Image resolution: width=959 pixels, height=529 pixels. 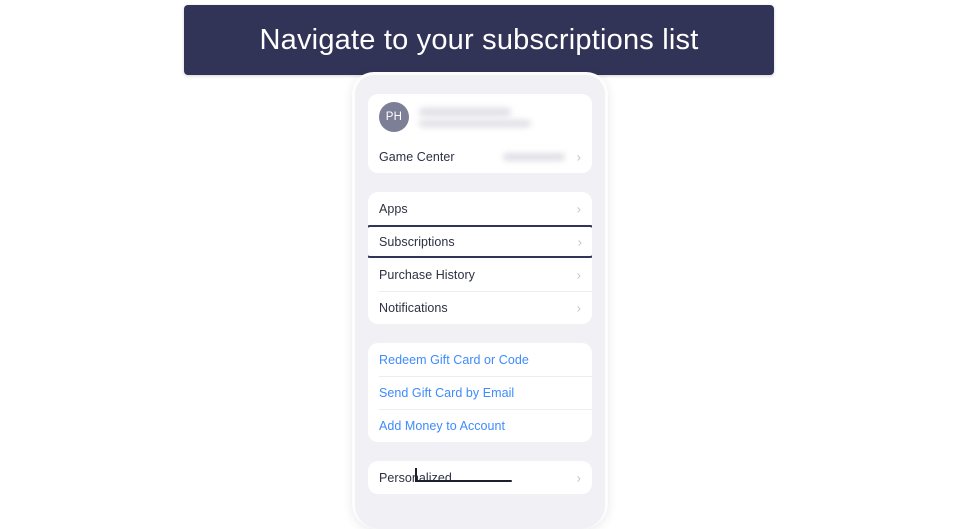 What do you see at coordinates (447, 392) in the screenshot?
I see `action-send-gift-card-label: Send Gift Card by Email` at bounding box center [447, 392].